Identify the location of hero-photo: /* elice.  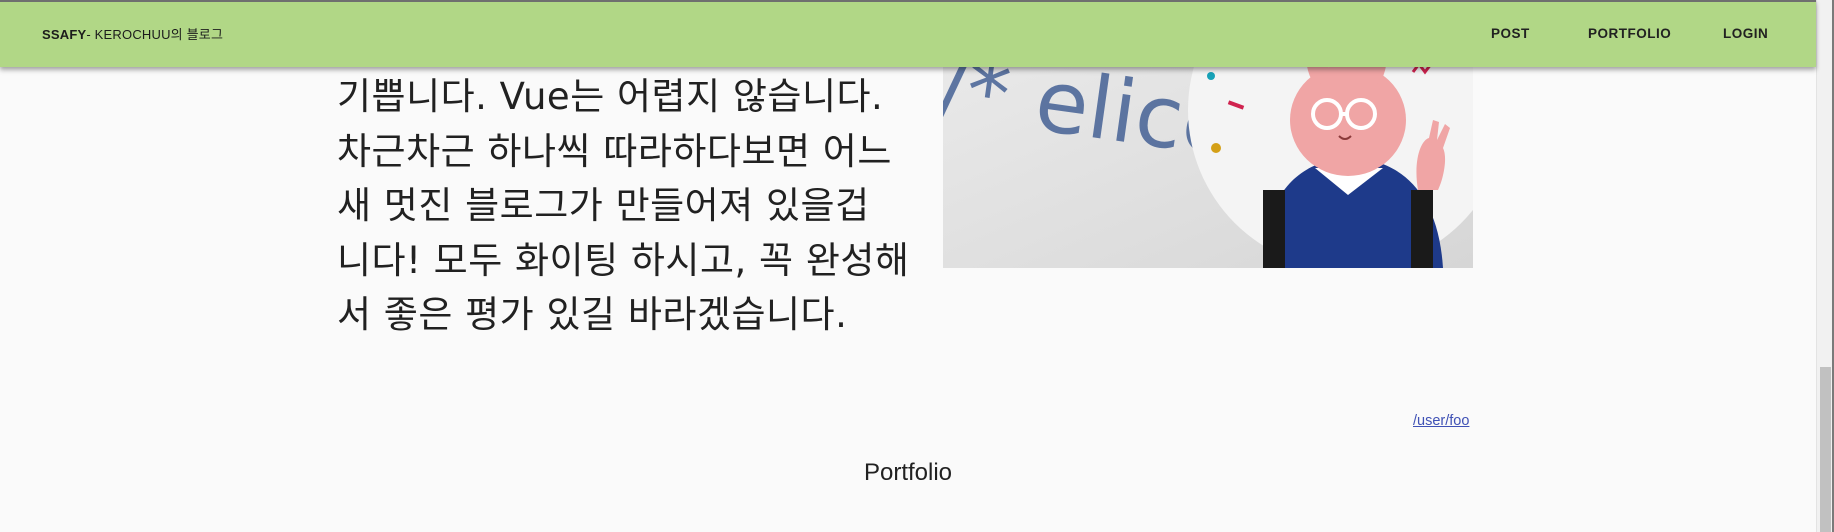
(1208, 154).